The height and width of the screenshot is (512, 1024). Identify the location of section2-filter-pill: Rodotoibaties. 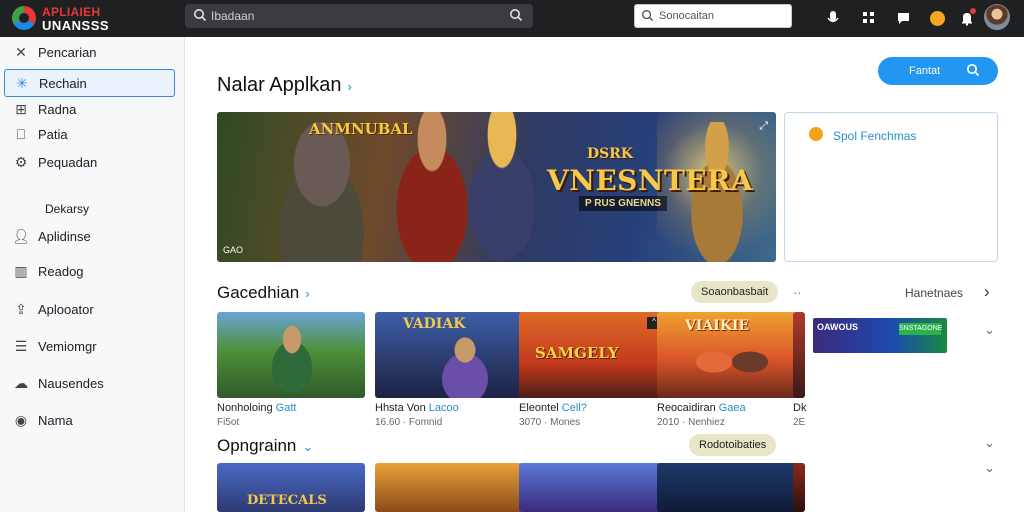
(733, 445).